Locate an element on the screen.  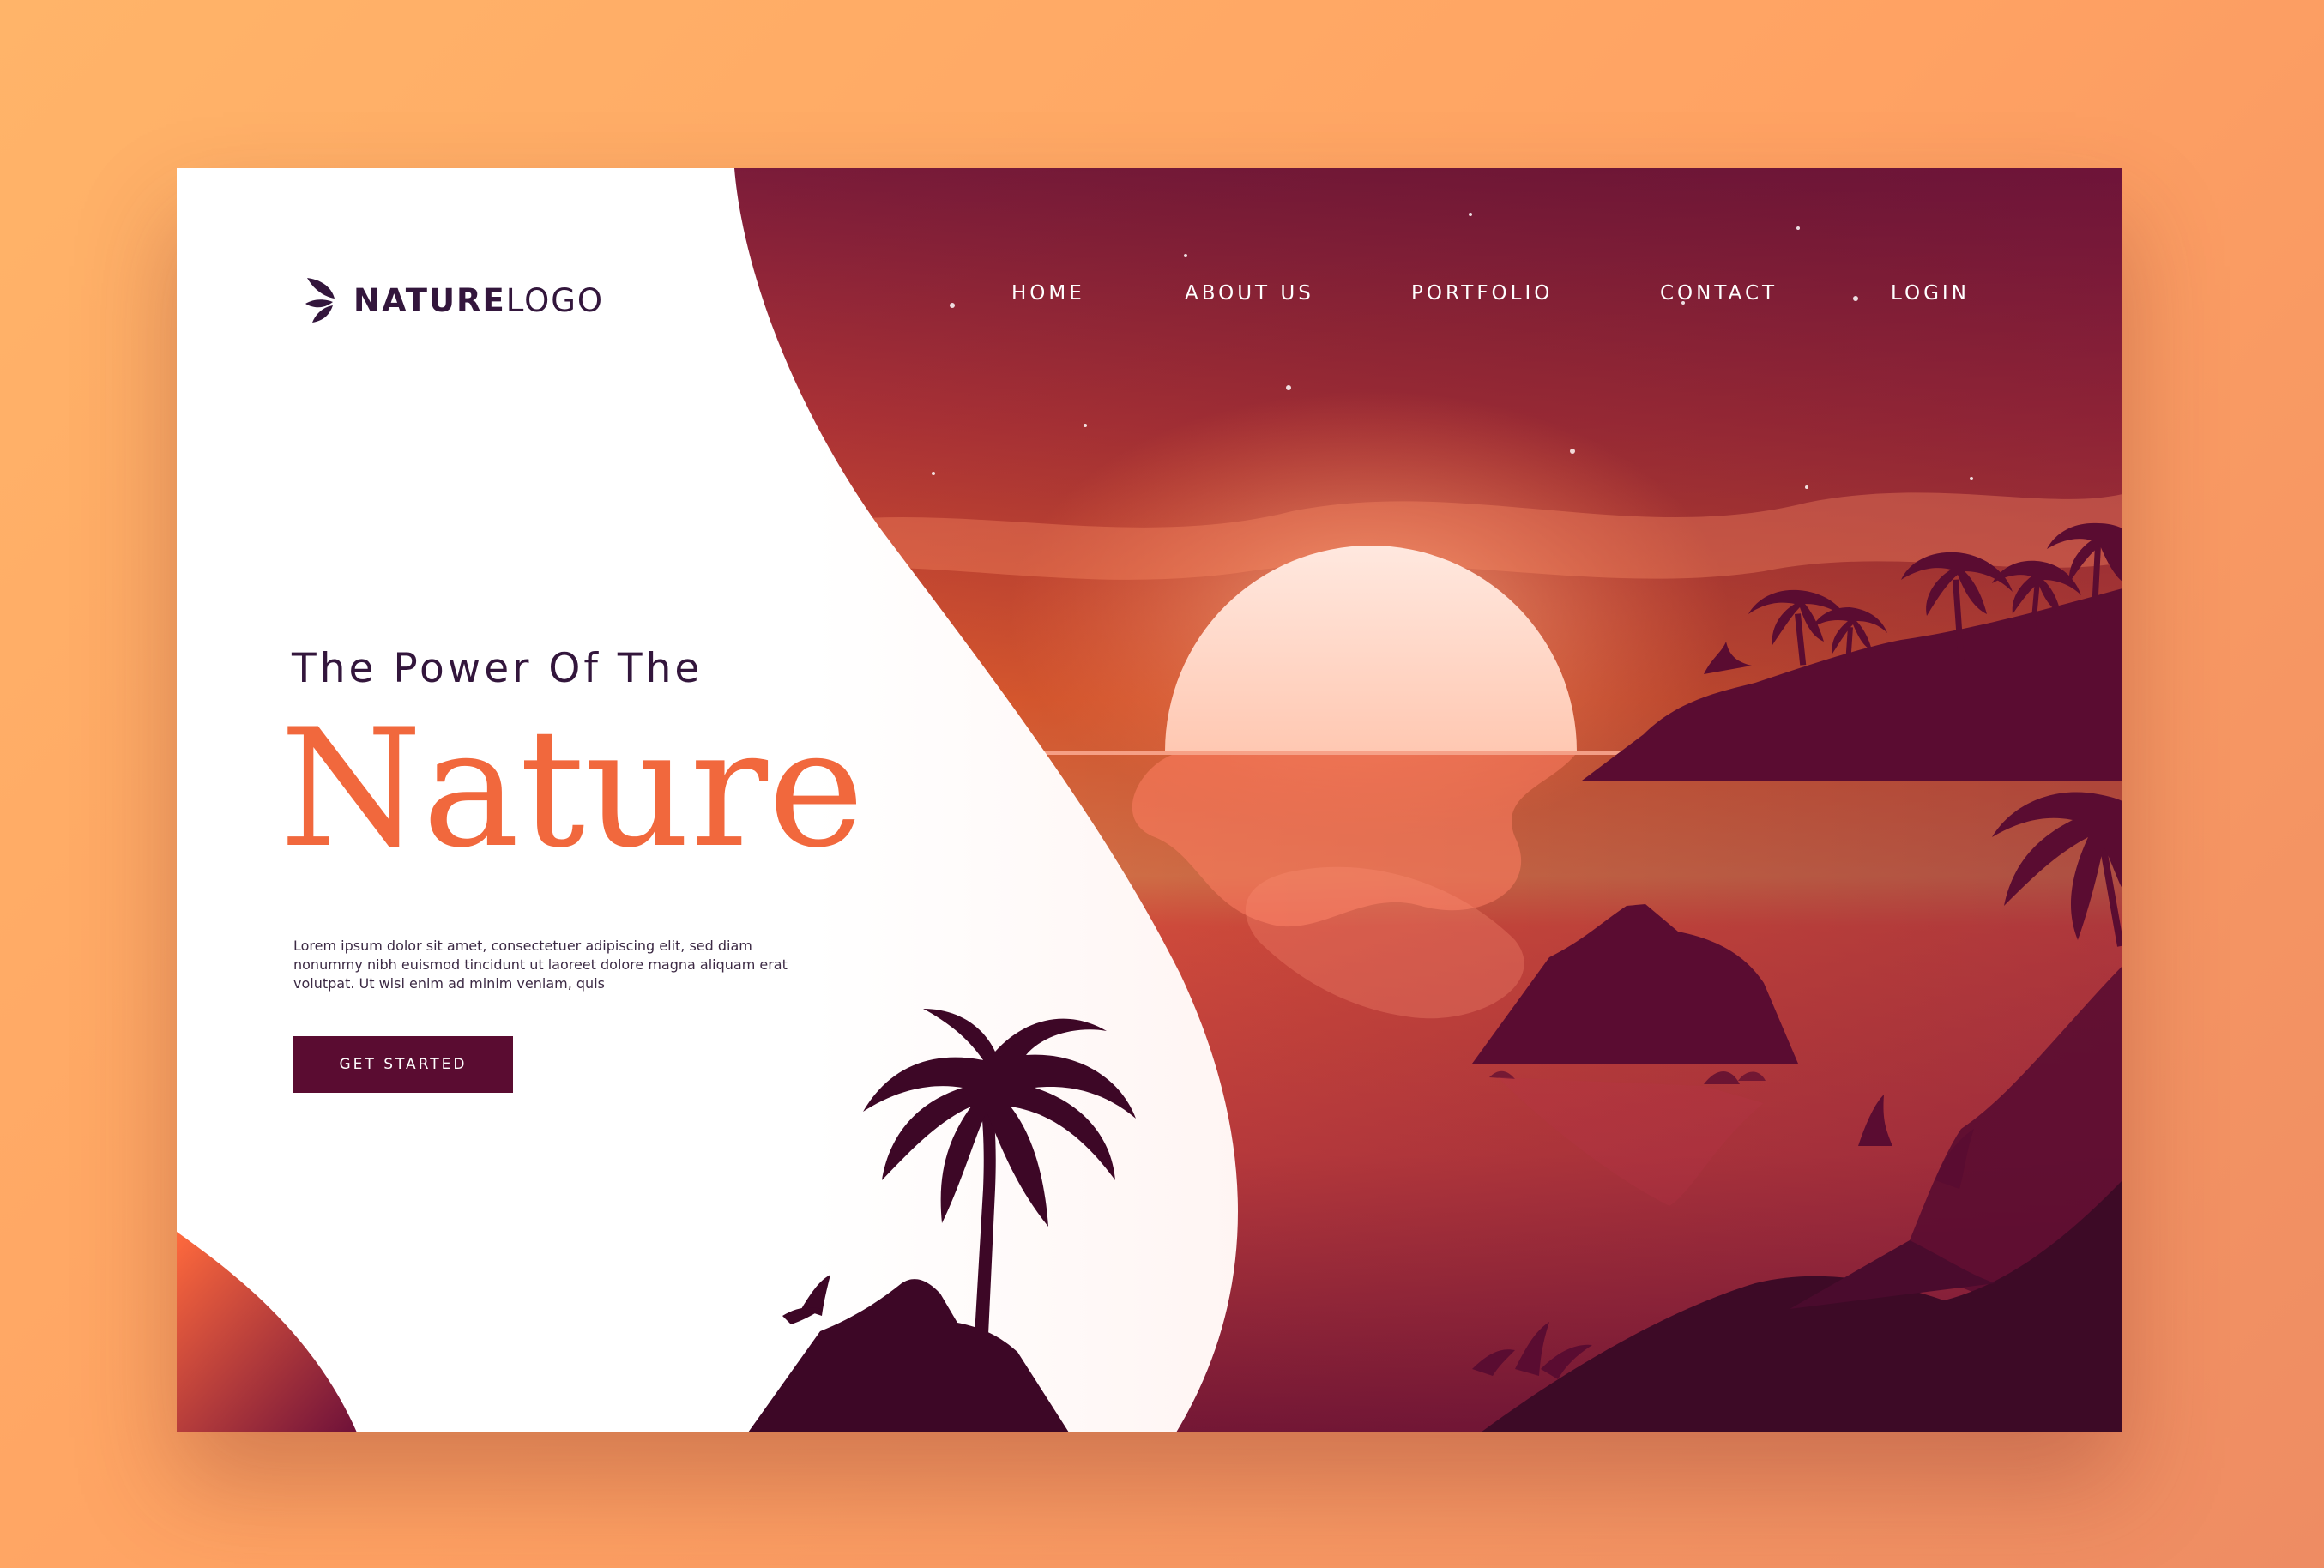
nav-about-us: ABOUT US is located at coordinates (1249, 293).